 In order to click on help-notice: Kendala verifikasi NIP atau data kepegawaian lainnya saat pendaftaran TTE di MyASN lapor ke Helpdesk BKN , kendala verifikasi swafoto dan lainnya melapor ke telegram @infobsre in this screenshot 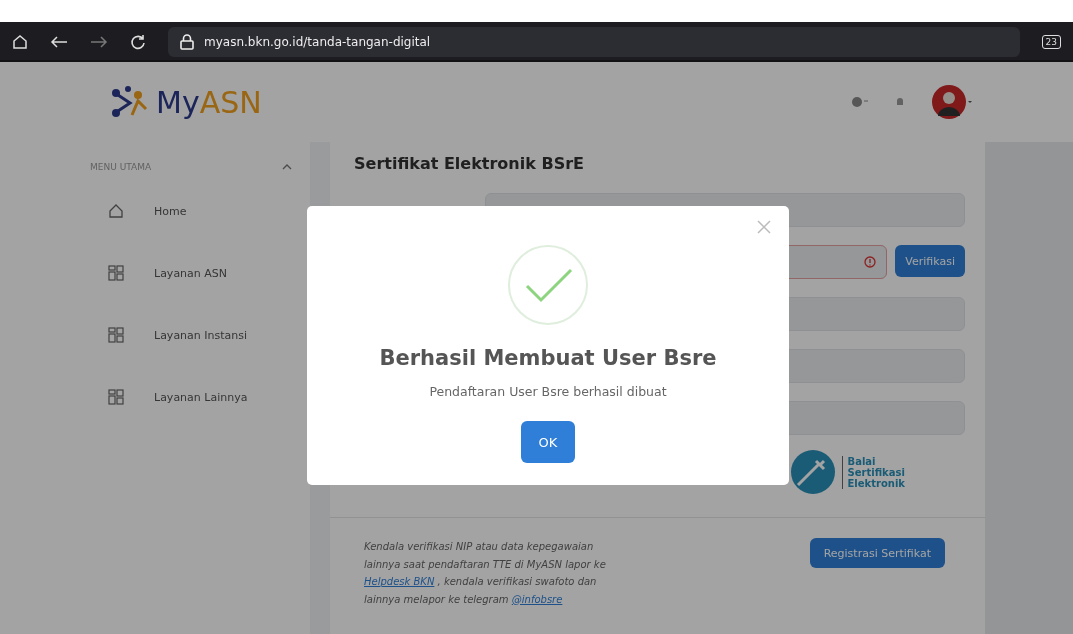, I will do `click(485, 573)`.